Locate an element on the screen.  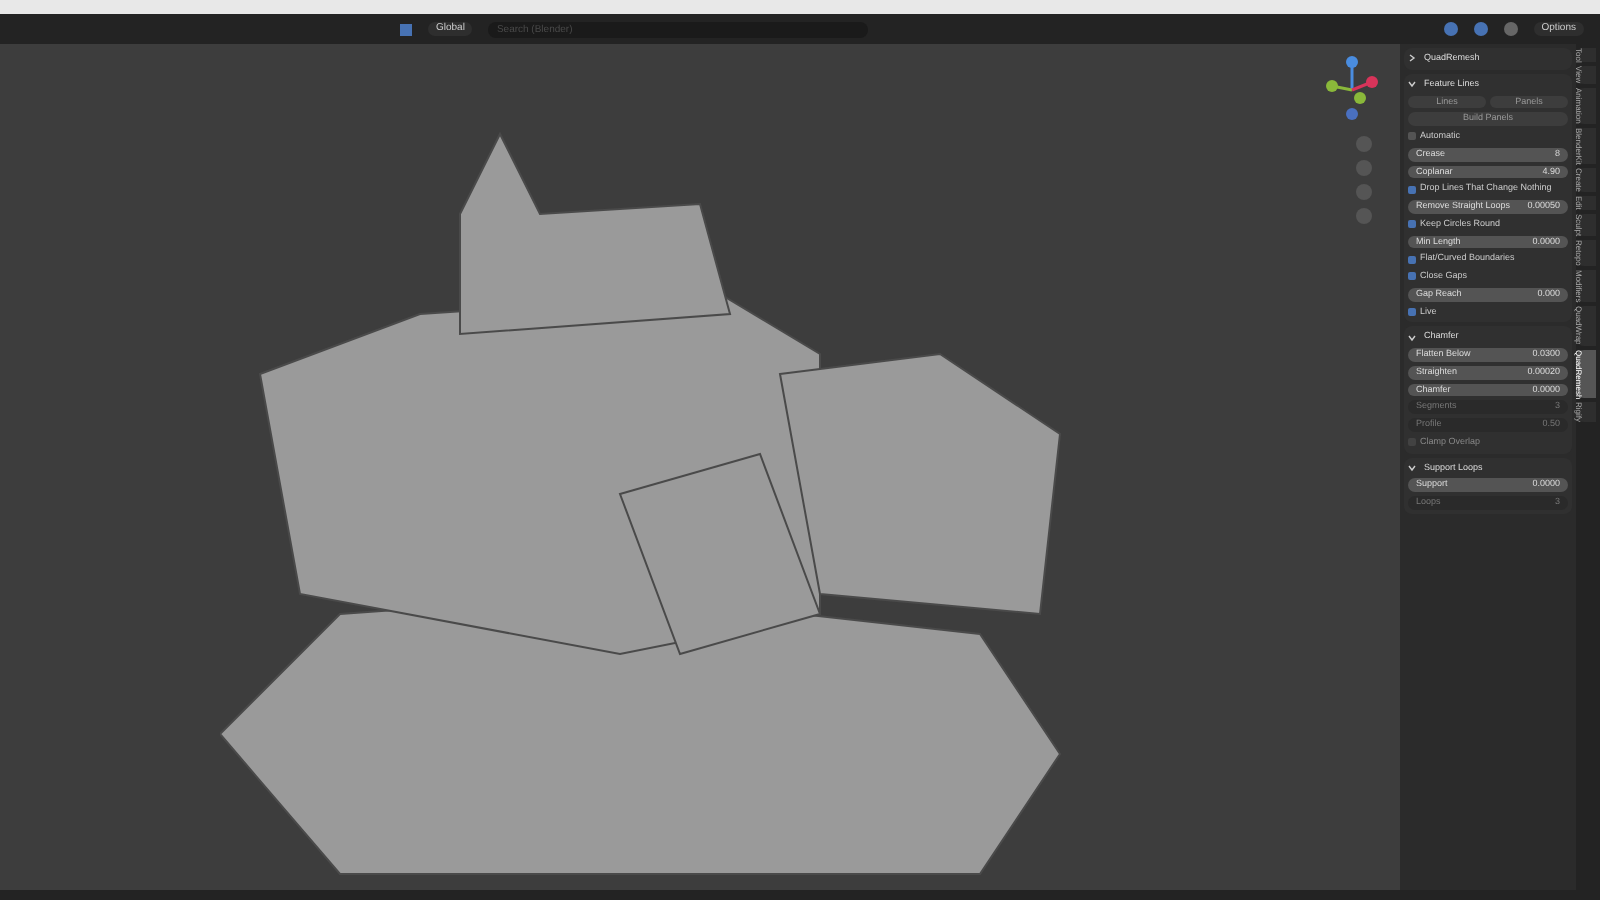
shading-solid-icon is located at coordinates (1480, 29).